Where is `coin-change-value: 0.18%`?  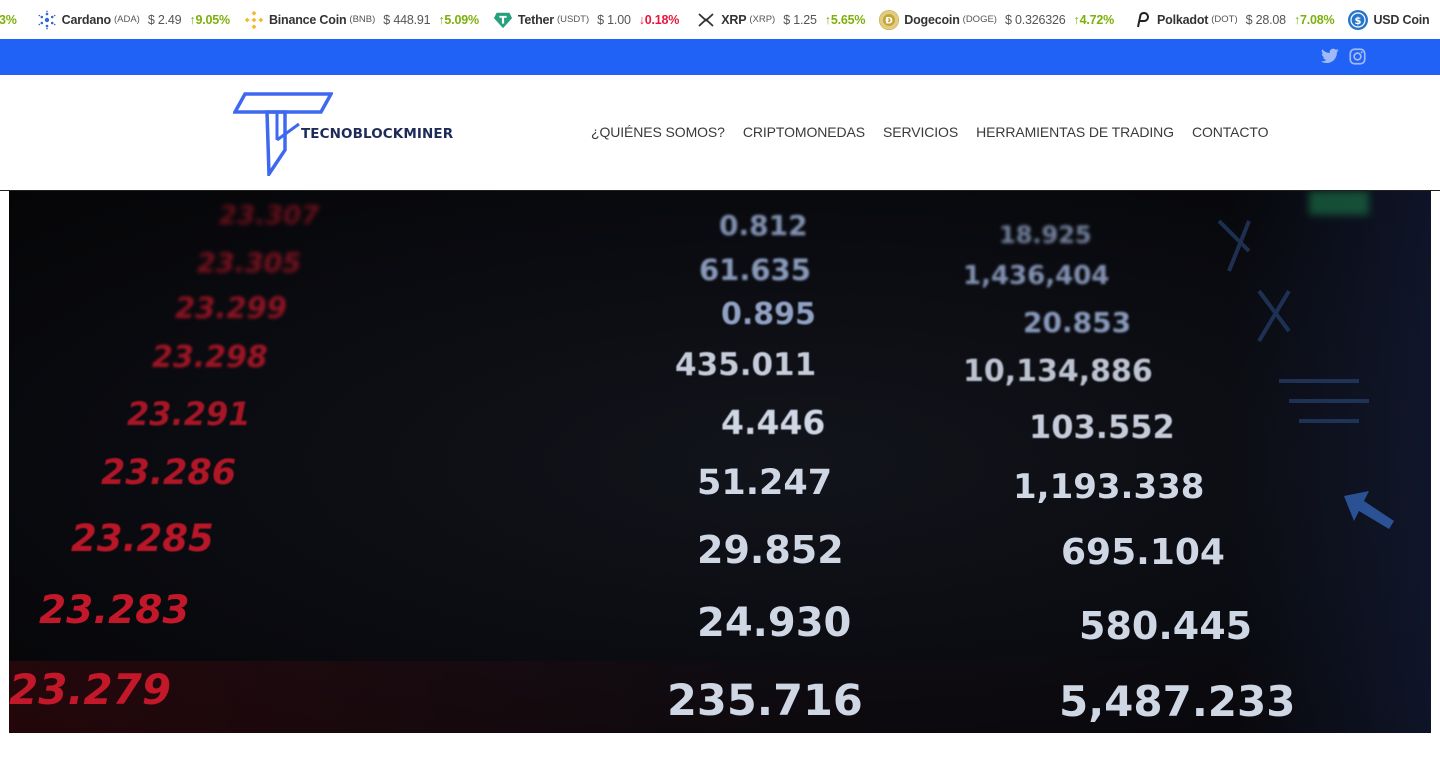 coin-change-value: 0.18% is located at coordinates (662, 19).